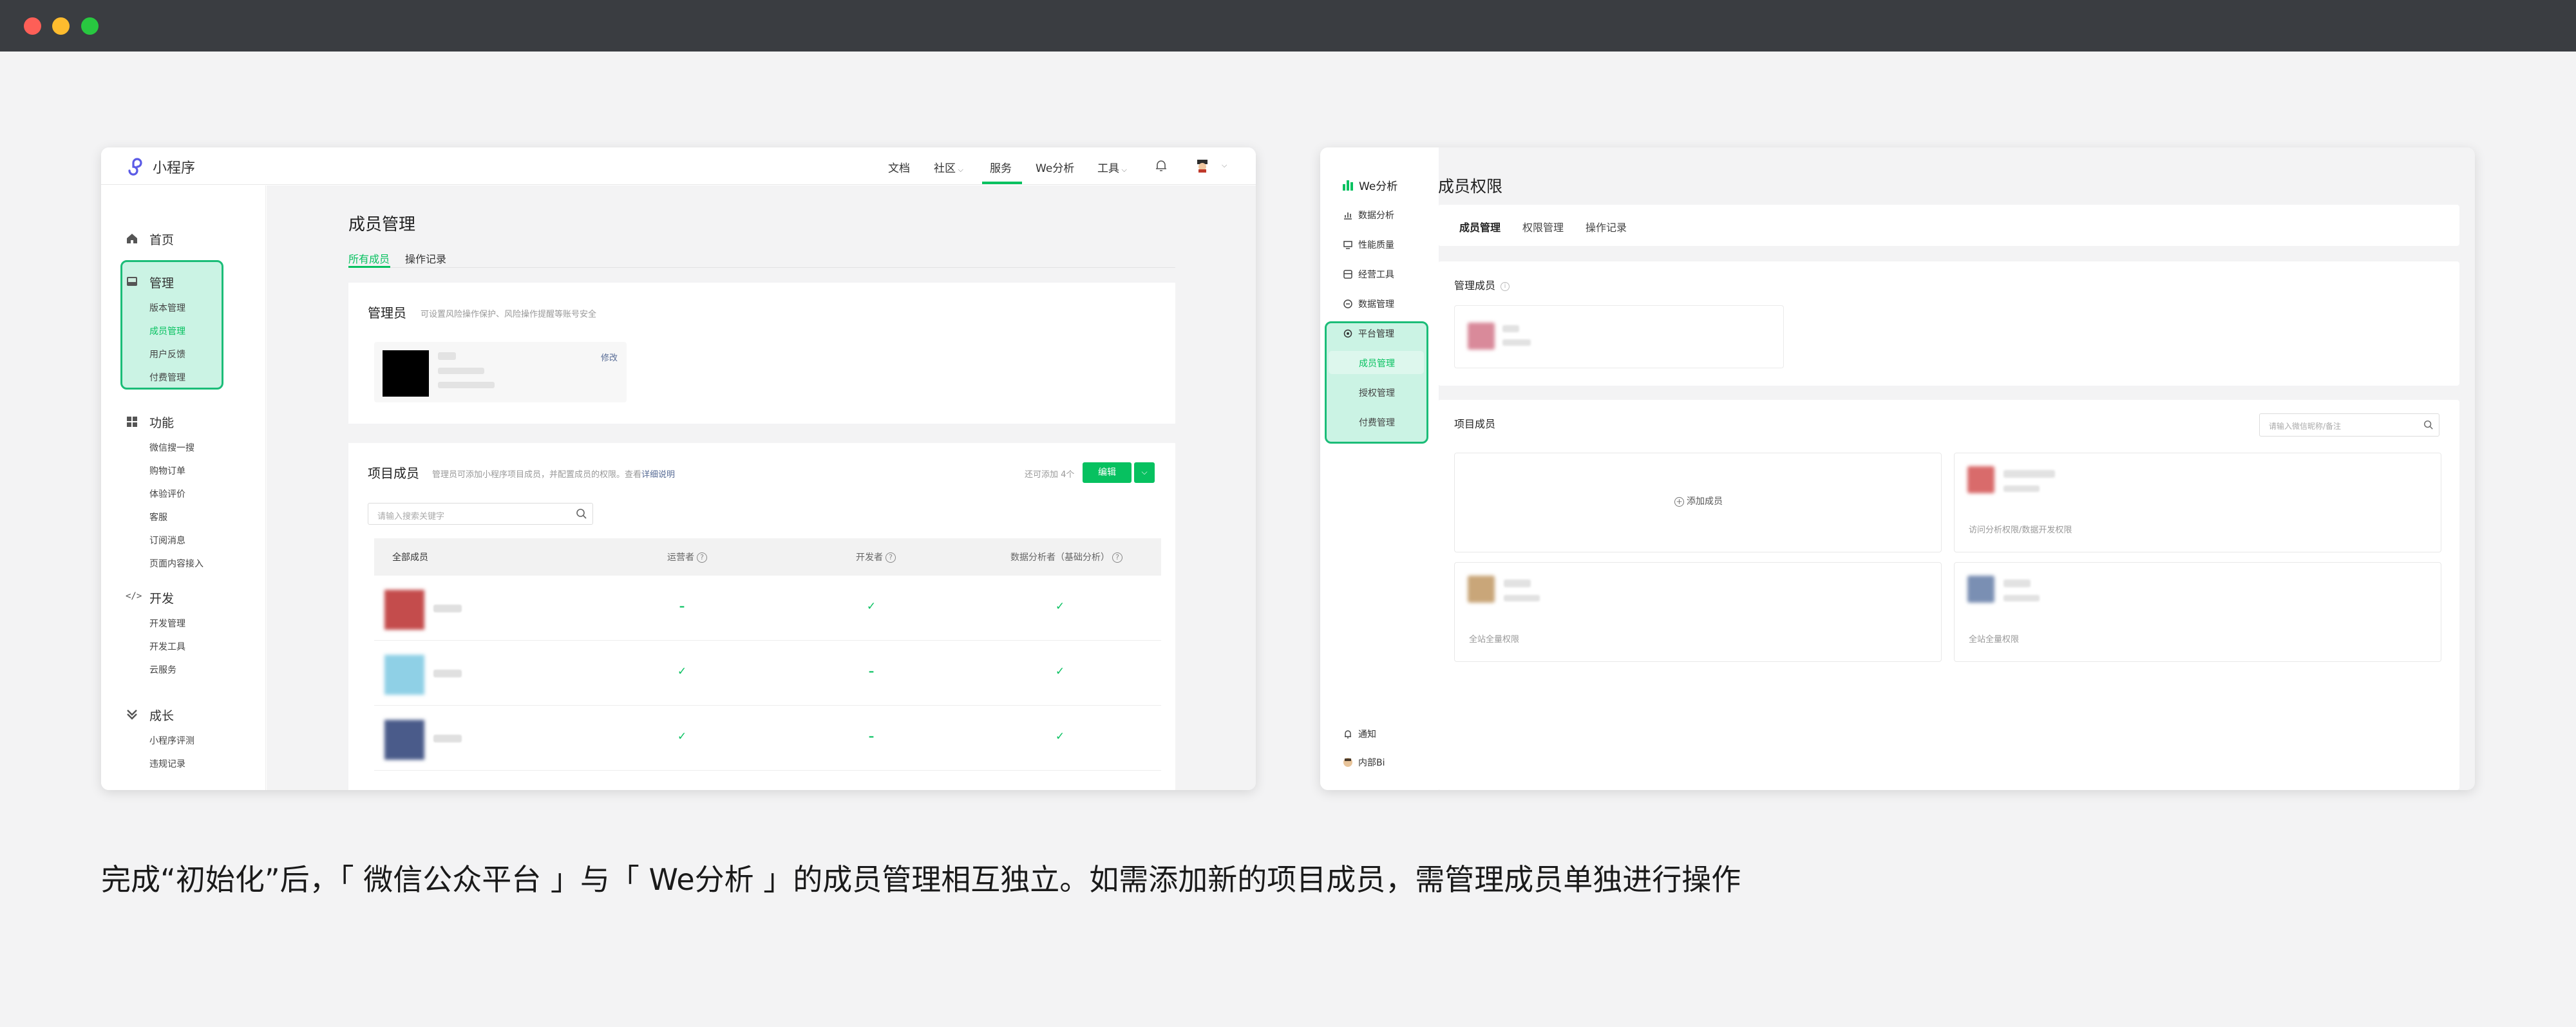  I want to click on info-icon: i, so click(1506, 286).